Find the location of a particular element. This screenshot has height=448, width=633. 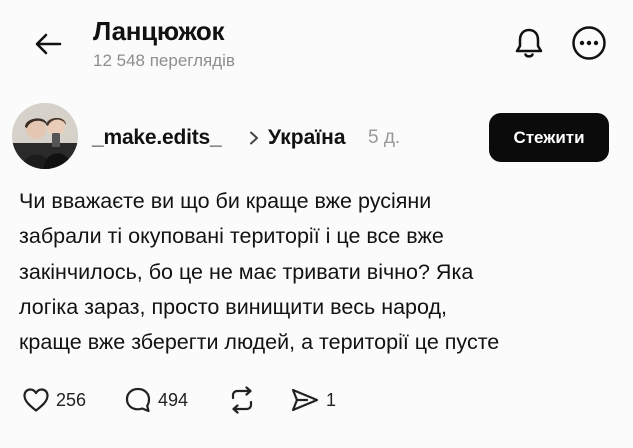

back-arrow-icon is located at coordinates (48, 44).